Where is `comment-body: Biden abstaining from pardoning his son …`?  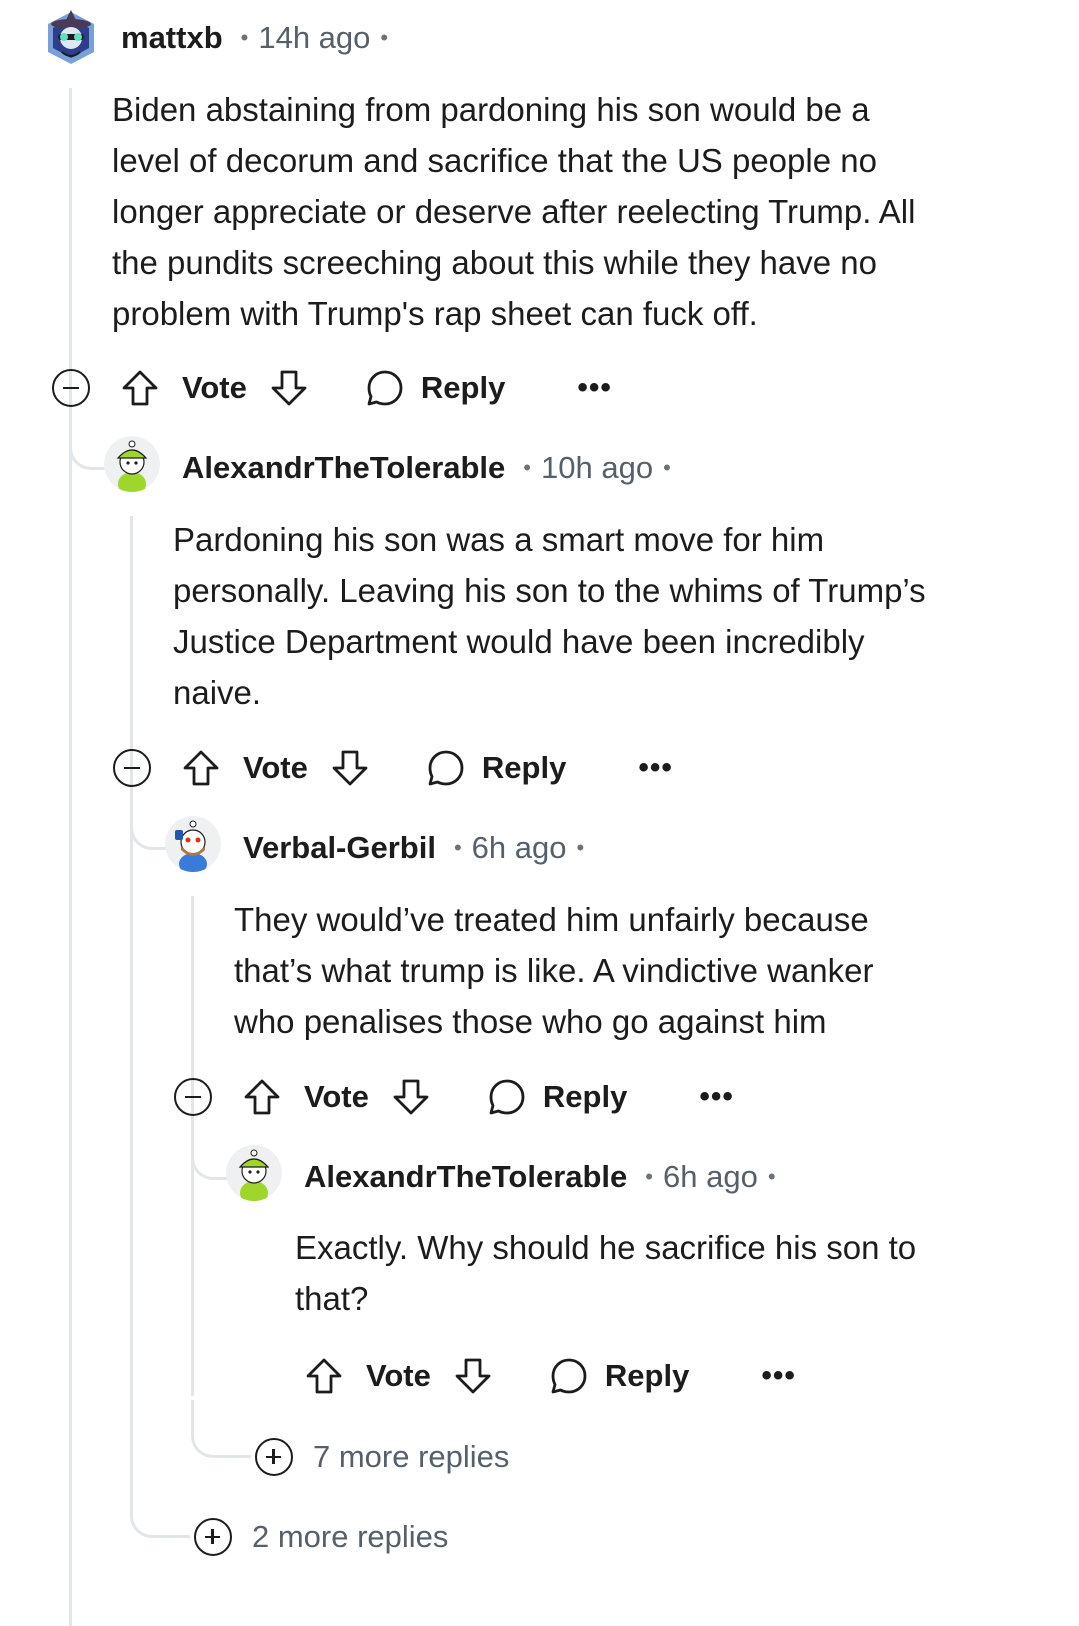
comment-body: Biden abstaining from pardoning his son … is located at coordinates (514, 211).